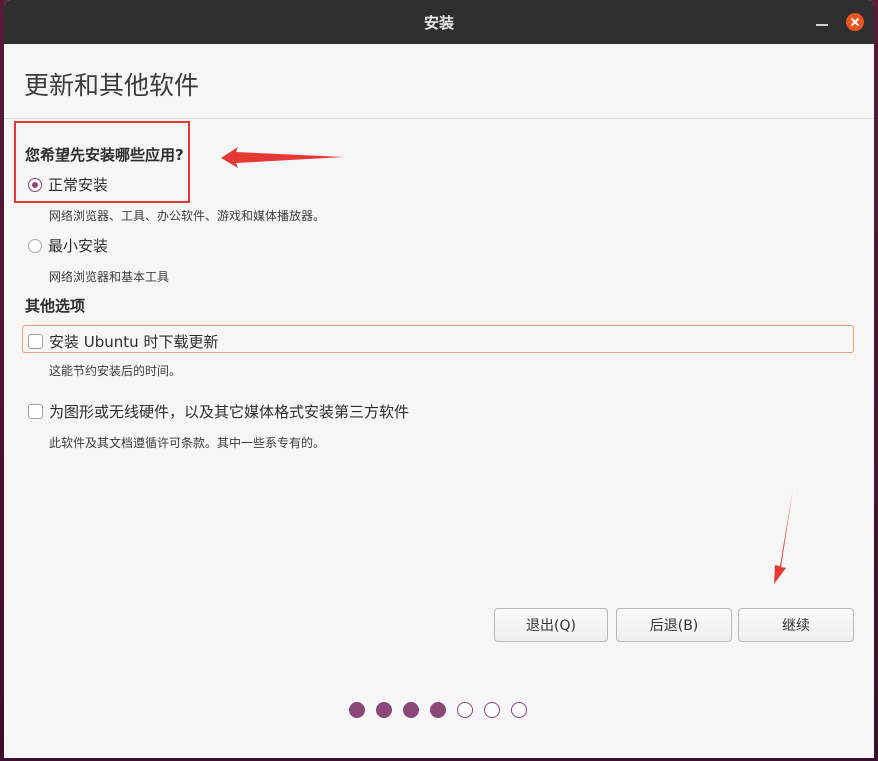  I want to click on continue-button: 继续, so click(796, 625).